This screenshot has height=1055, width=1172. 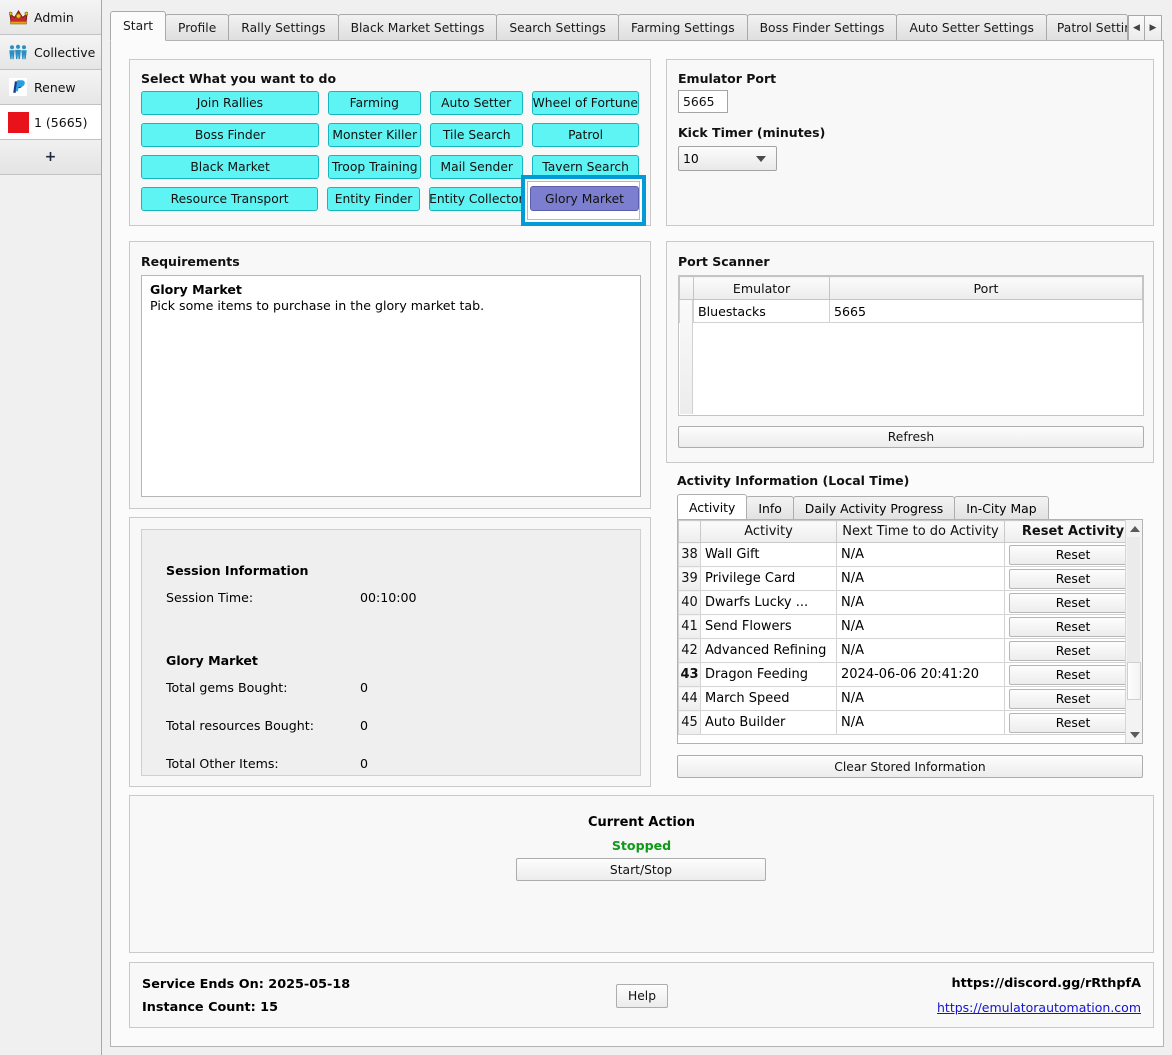 I want to click on sidebar-item-admin: Admin, so click(x=50, y=17).